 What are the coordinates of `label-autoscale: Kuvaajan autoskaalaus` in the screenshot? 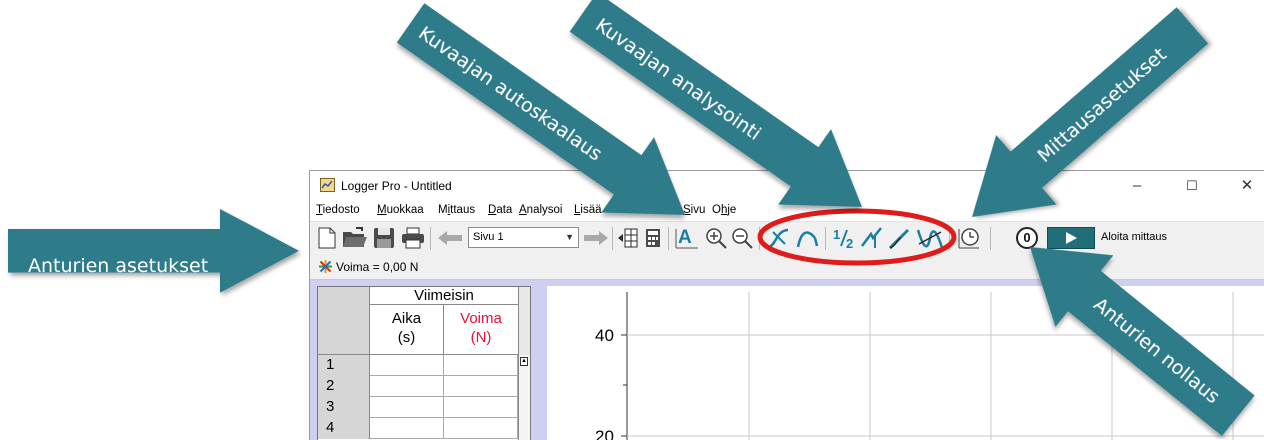 It's located at (510, 93).